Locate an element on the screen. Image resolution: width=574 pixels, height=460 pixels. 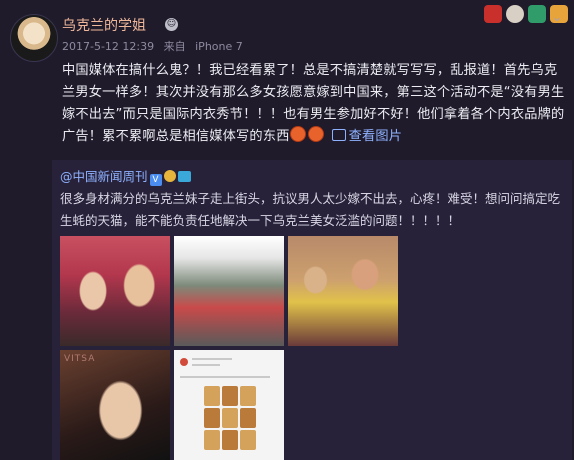
username: 乌克兰的学姐 is located at coordinates (104, 25).